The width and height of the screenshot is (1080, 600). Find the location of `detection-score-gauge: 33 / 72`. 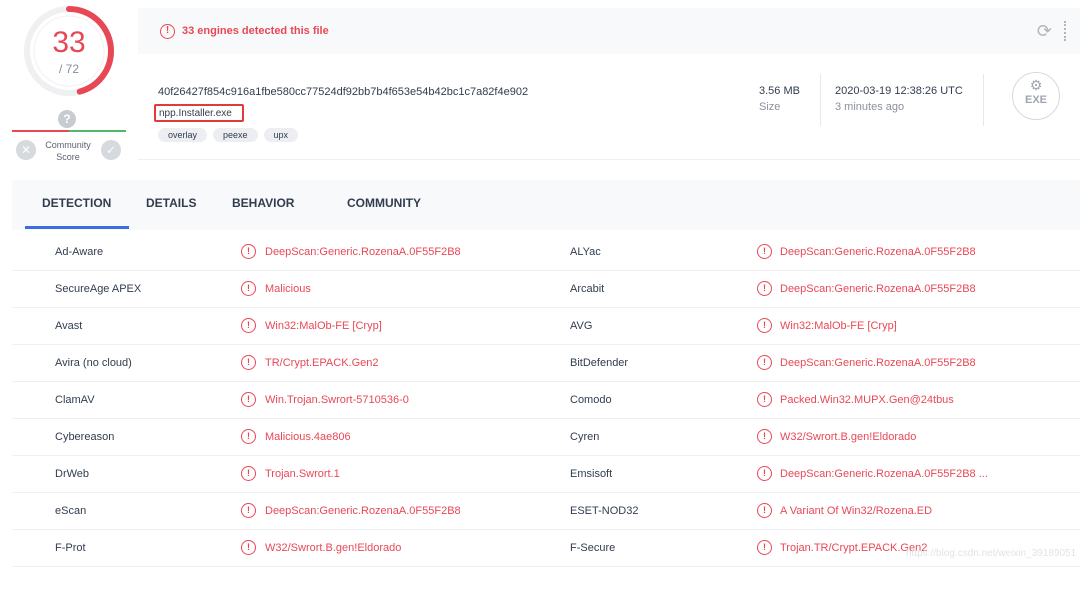

detection-score-gauge: 33 / 72 is located at coordinates (69, 51).